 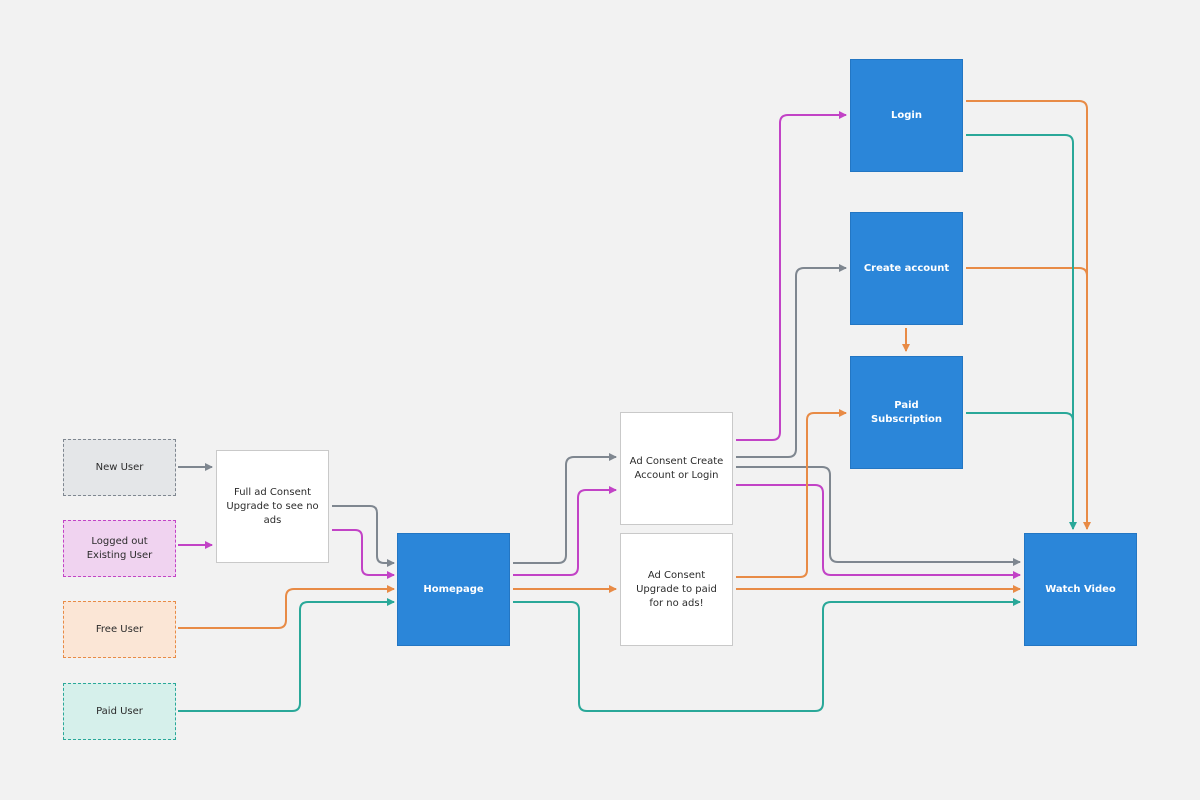 I want to click on login-node: Login, so click(x=906, y=115).